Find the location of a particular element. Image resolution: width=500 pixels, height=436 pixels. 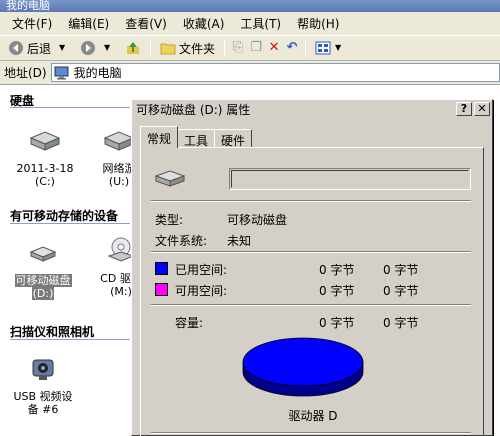

type-value: 可移动磁盘 is located at coordinates (257, 220).